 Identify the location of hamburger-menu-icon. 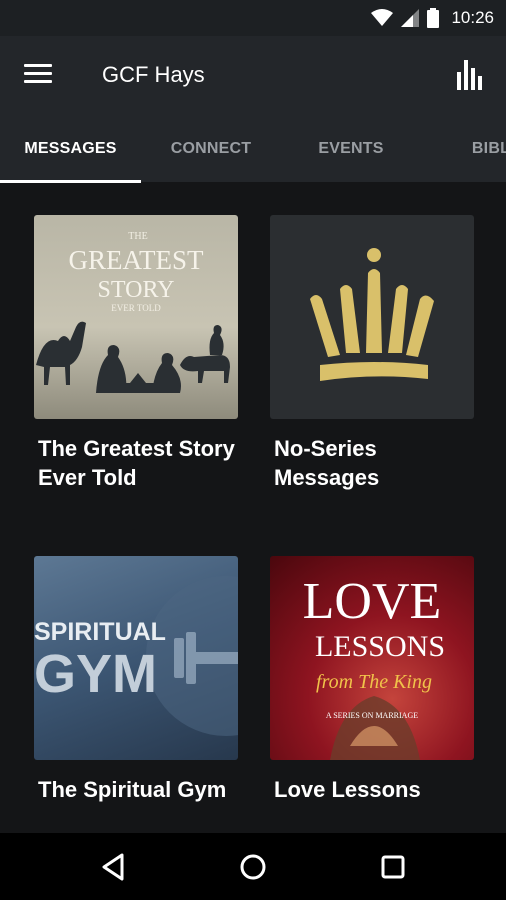
(38, 76).